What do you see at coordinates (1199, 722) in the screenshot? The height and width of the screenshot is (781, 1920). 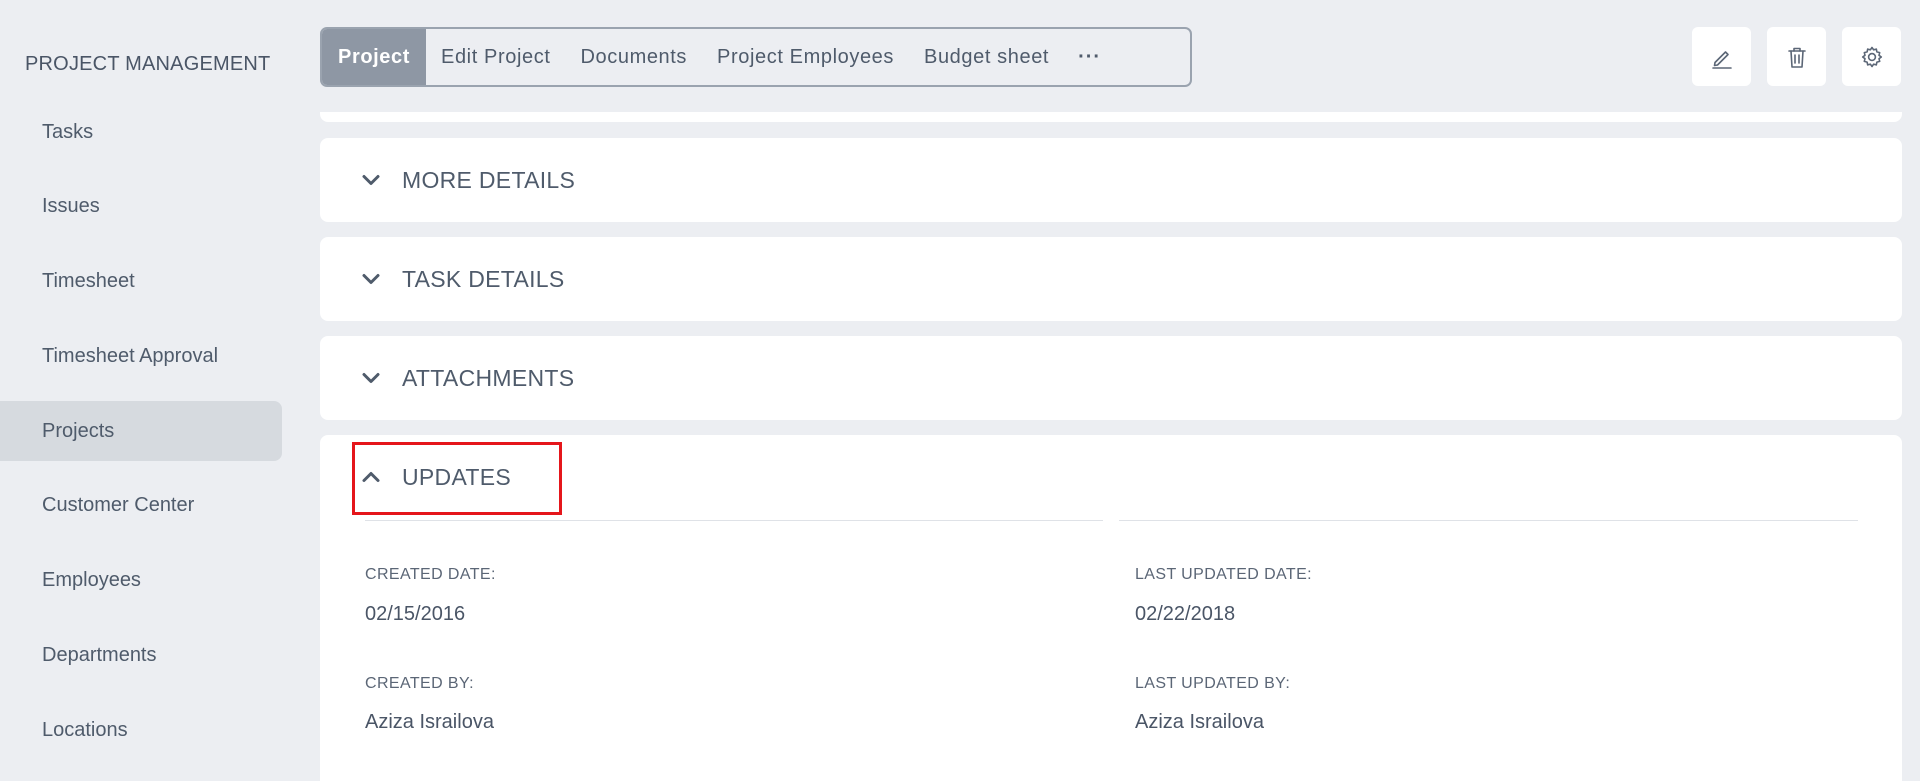 I see `last-updated-by-value: Aziza Israilova` at bounding box center [1199, 722].